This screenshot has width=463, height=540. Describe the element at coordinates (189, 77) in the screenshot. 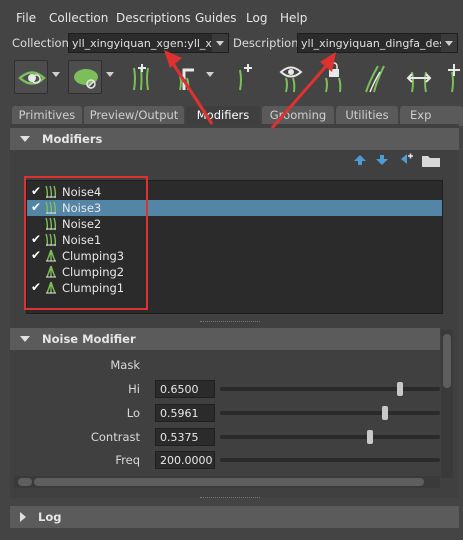

I see `move-guides-icon` at that location.